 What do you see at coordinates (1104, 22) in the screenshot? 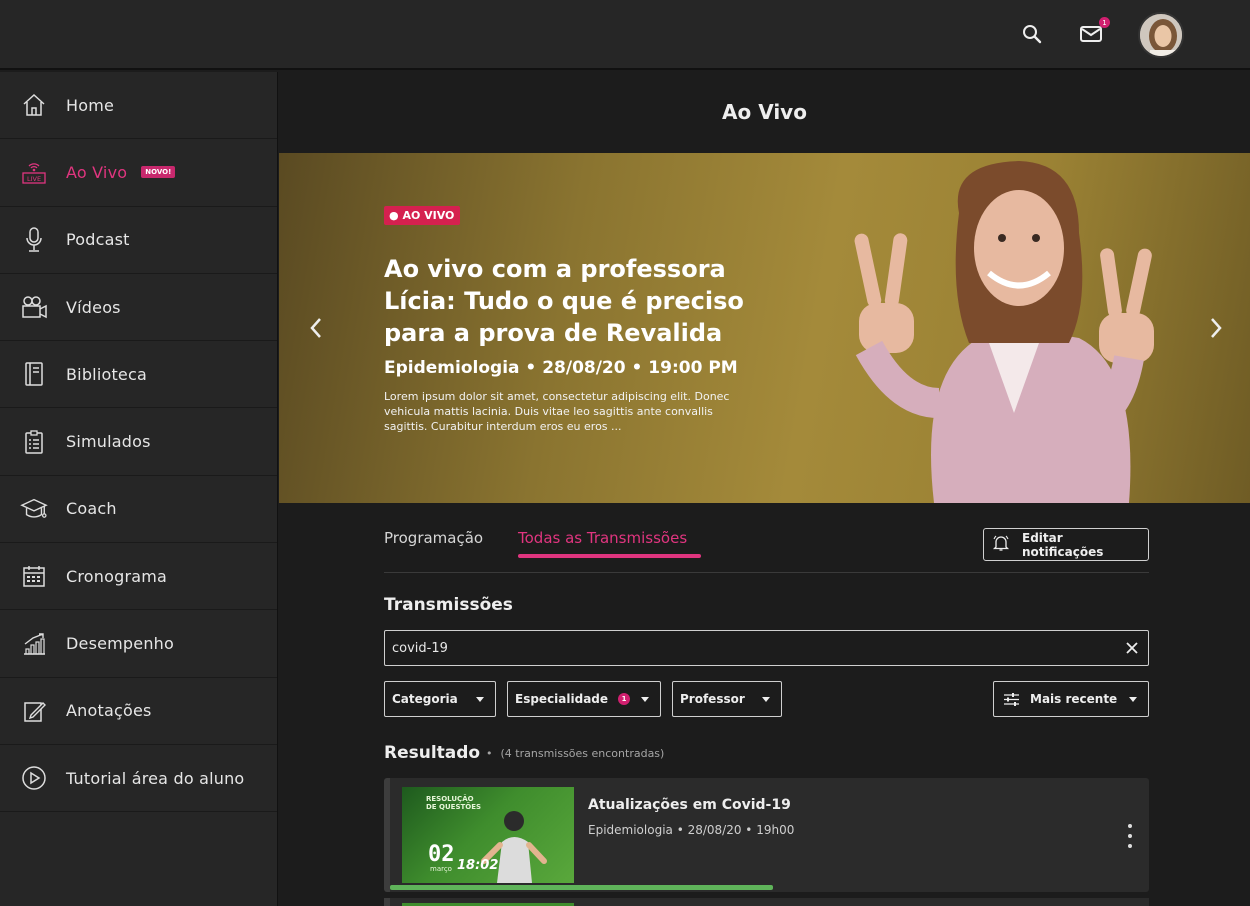
I see `mail-badge: 1` at bounding box center [1104, 22].